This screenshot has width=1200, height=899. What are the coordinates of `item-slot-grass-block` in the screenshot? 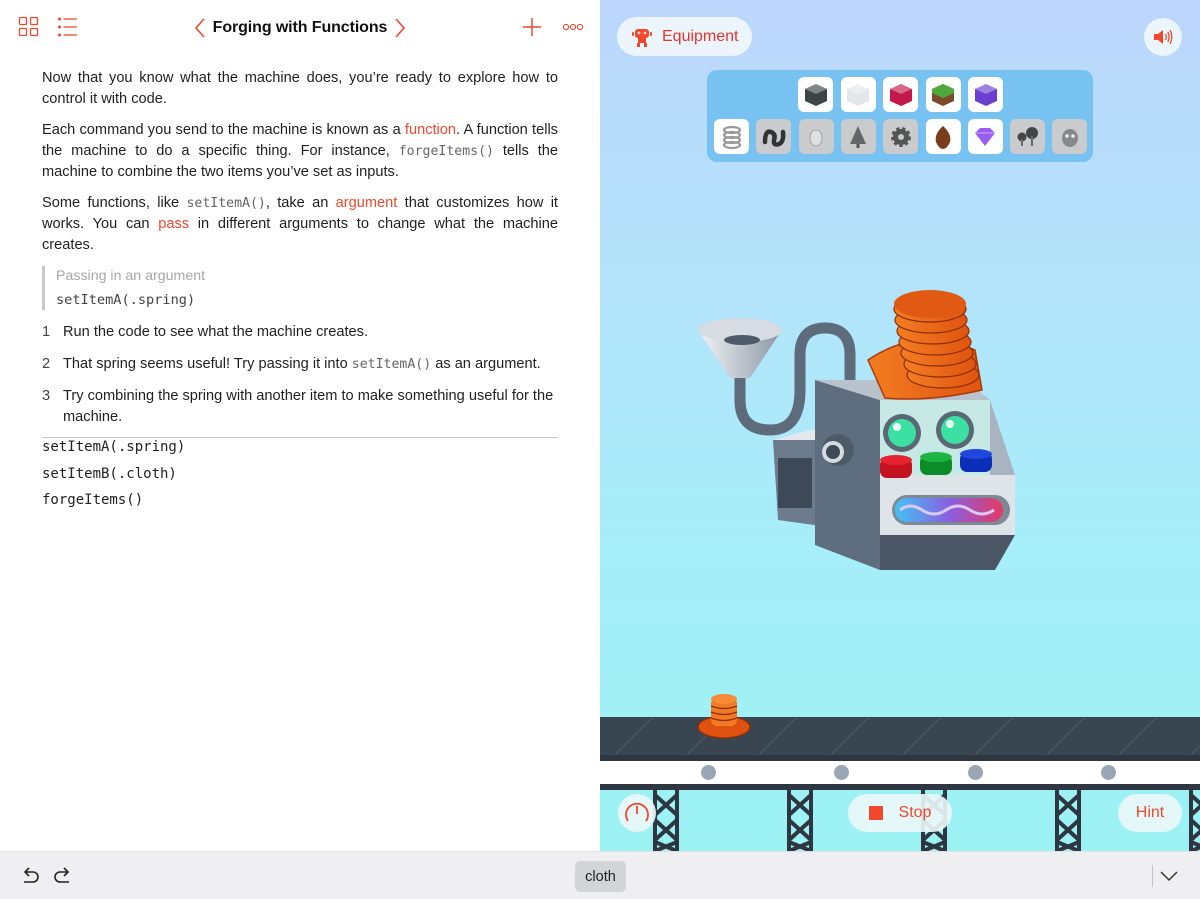 It's located at (943, 94).